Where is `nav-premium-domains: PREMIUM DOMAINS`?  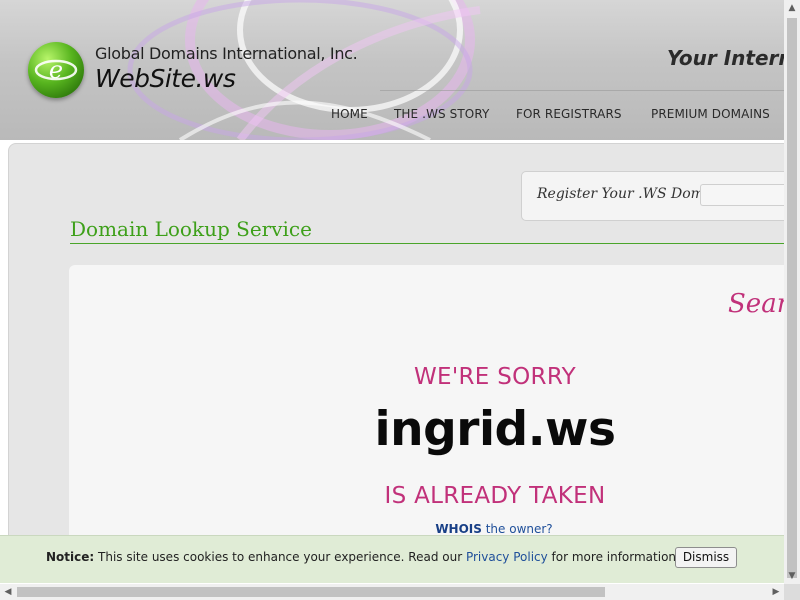
nav-premium-domains: PREMIUM DOMAINS is located at coordinates (710, 114).